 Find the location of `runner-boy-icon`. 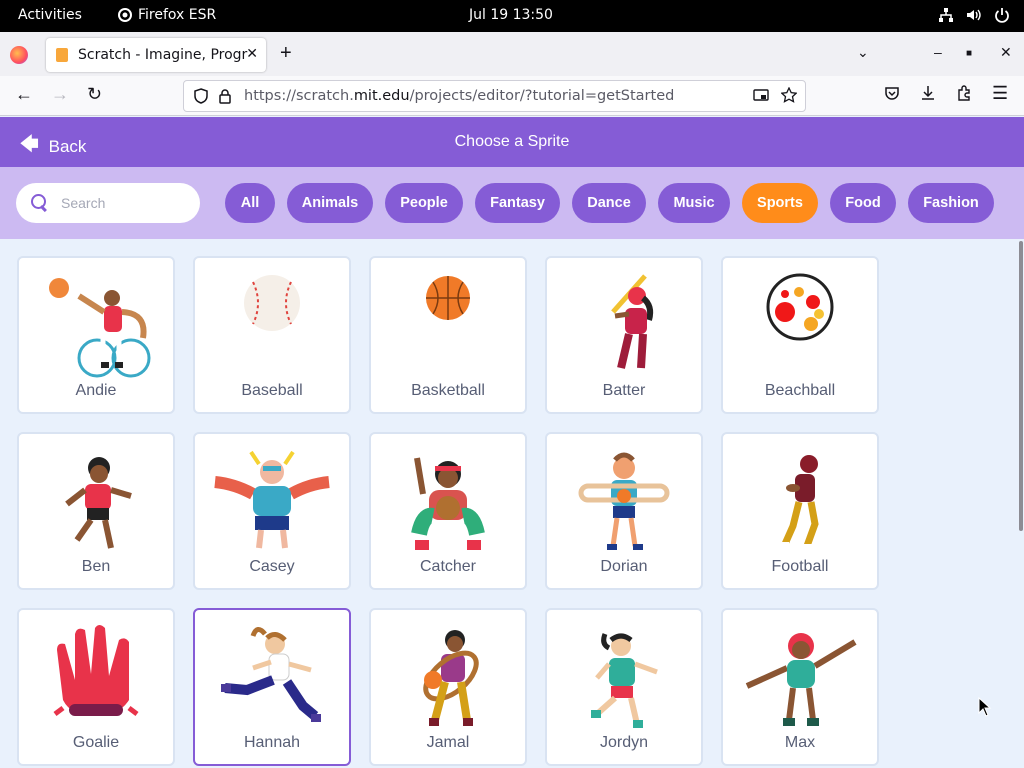

runner-boy-icon is located at coordinates (98, 503).